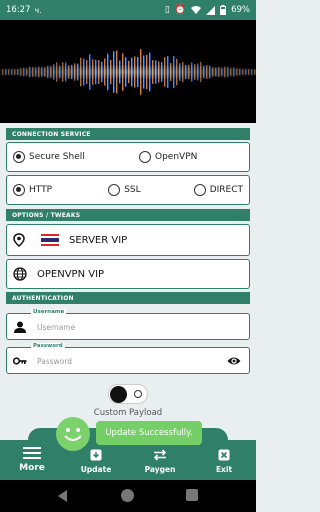 The height and width of the screenshot is (512, 320). I want to click on home-icon, so click(127, 495).